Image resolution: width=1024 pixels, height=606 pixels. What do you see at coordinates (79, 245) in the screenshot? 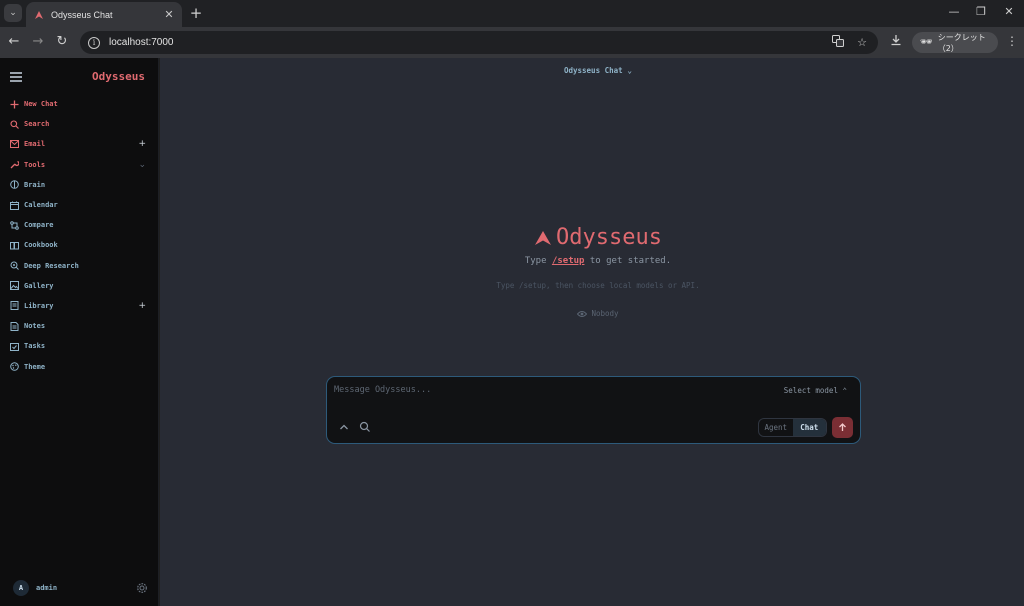
I see `sidebar-item-cookbook: Cookbook` at bounding box center [79, 245].